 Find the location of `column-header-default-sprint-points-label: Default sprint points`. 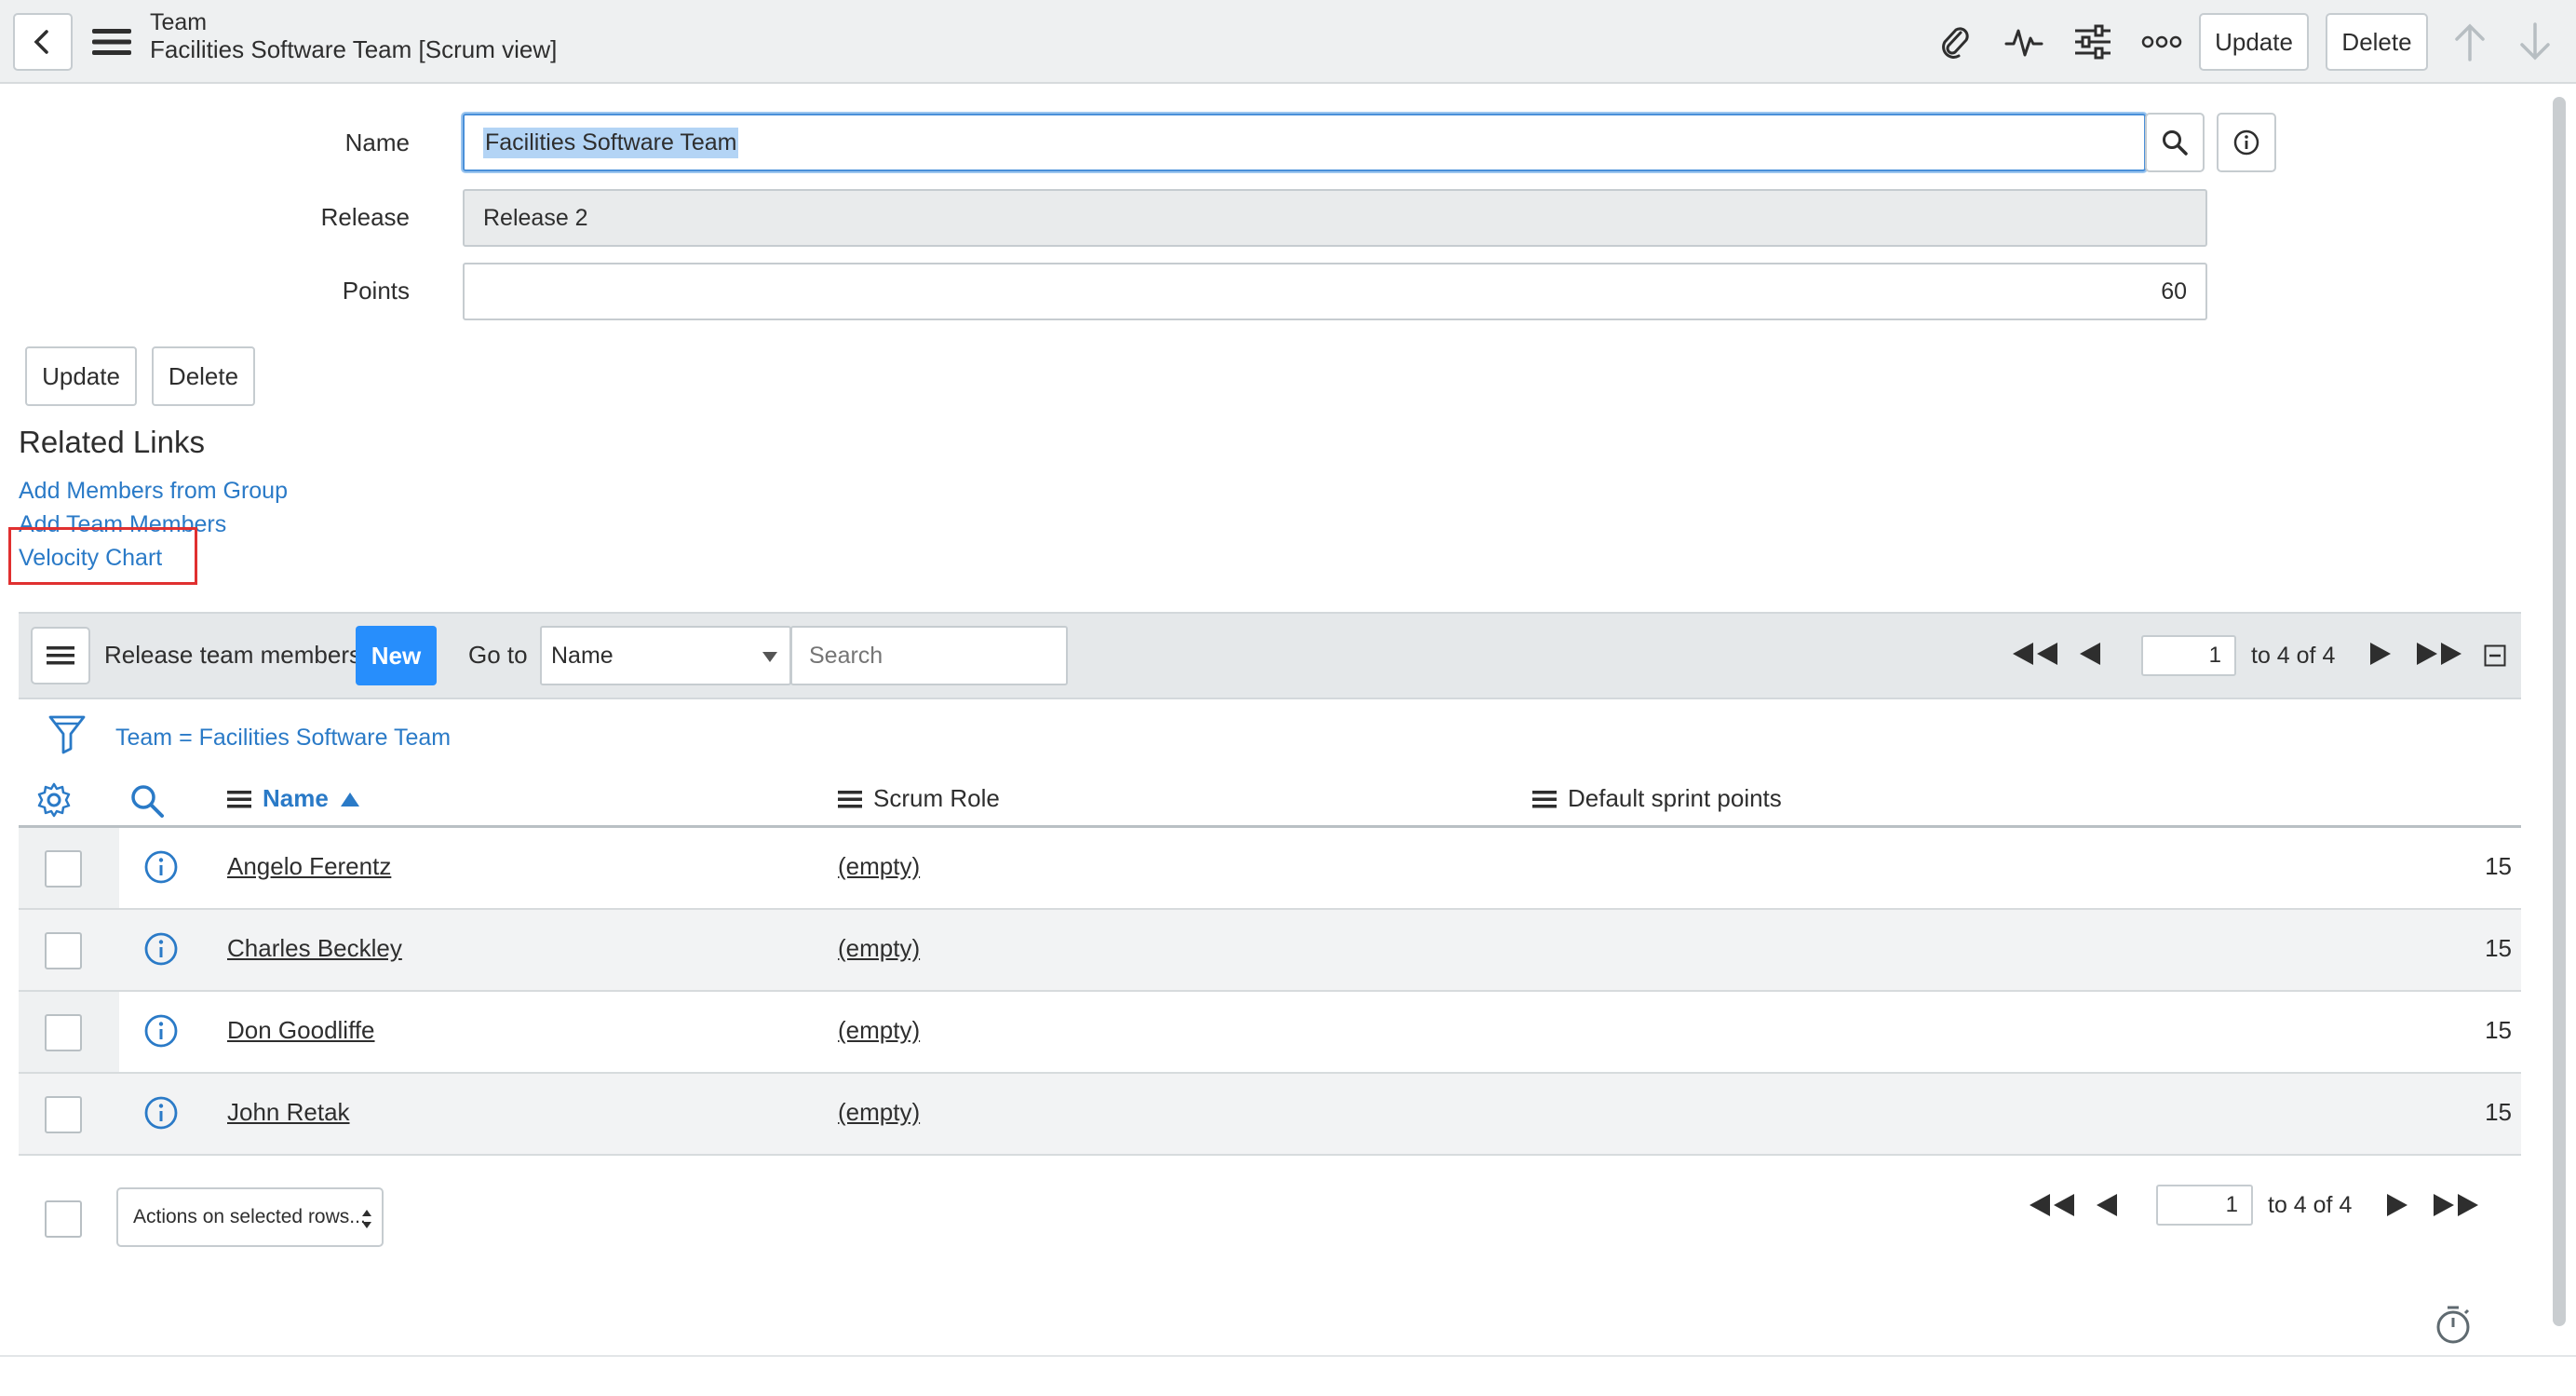

column-header-default-sprint-points-label: Default sprint points is located at coordinates (1675, 798).